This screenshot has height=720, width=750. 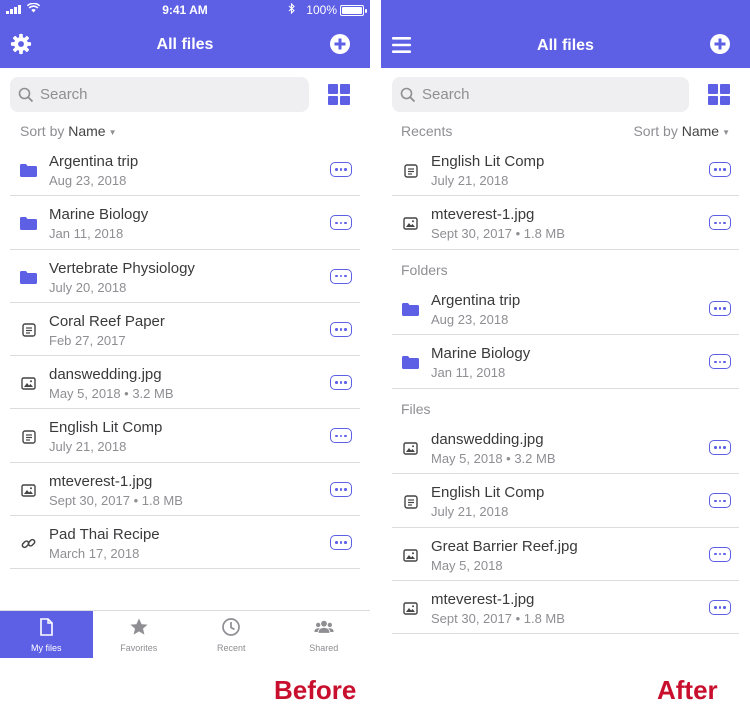 I want to click on list-item: Pad Thai Recipe March 17, 2018, so click(x=185, y=543).